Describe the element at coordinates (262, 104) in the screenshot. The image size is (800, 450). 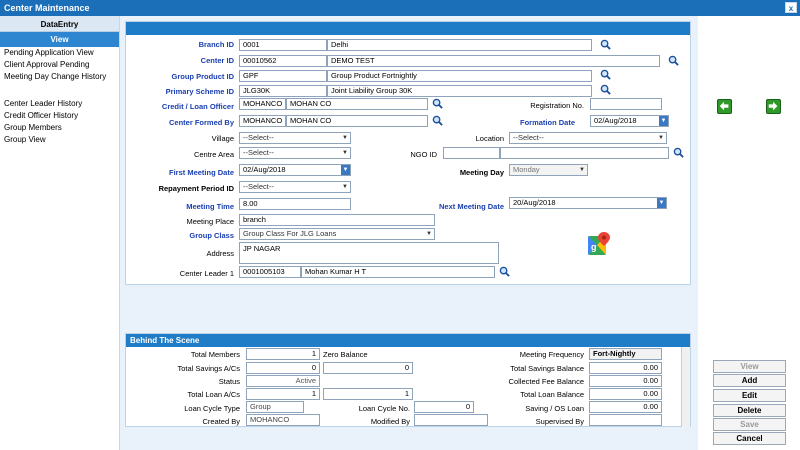
I see `credit-loan-officer-code: MOHANCO` at that location.